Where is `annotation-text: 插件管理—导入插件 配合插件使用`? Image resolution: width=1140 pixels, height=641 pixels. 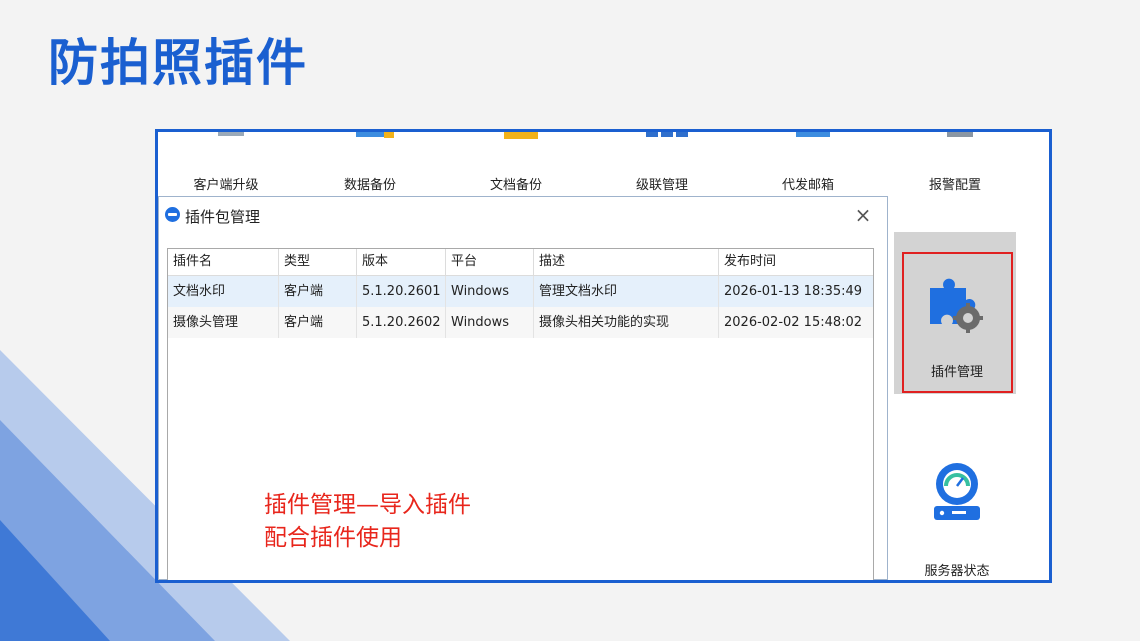
annotation-text: 插件管理—导入插件 配合插件使用 is located at coordinates (367, 522).